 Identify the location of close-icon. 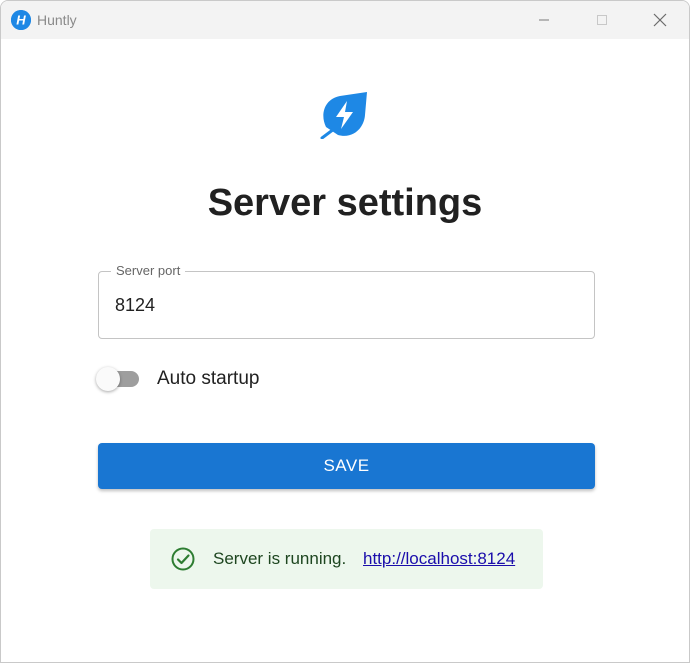
(660, 20).